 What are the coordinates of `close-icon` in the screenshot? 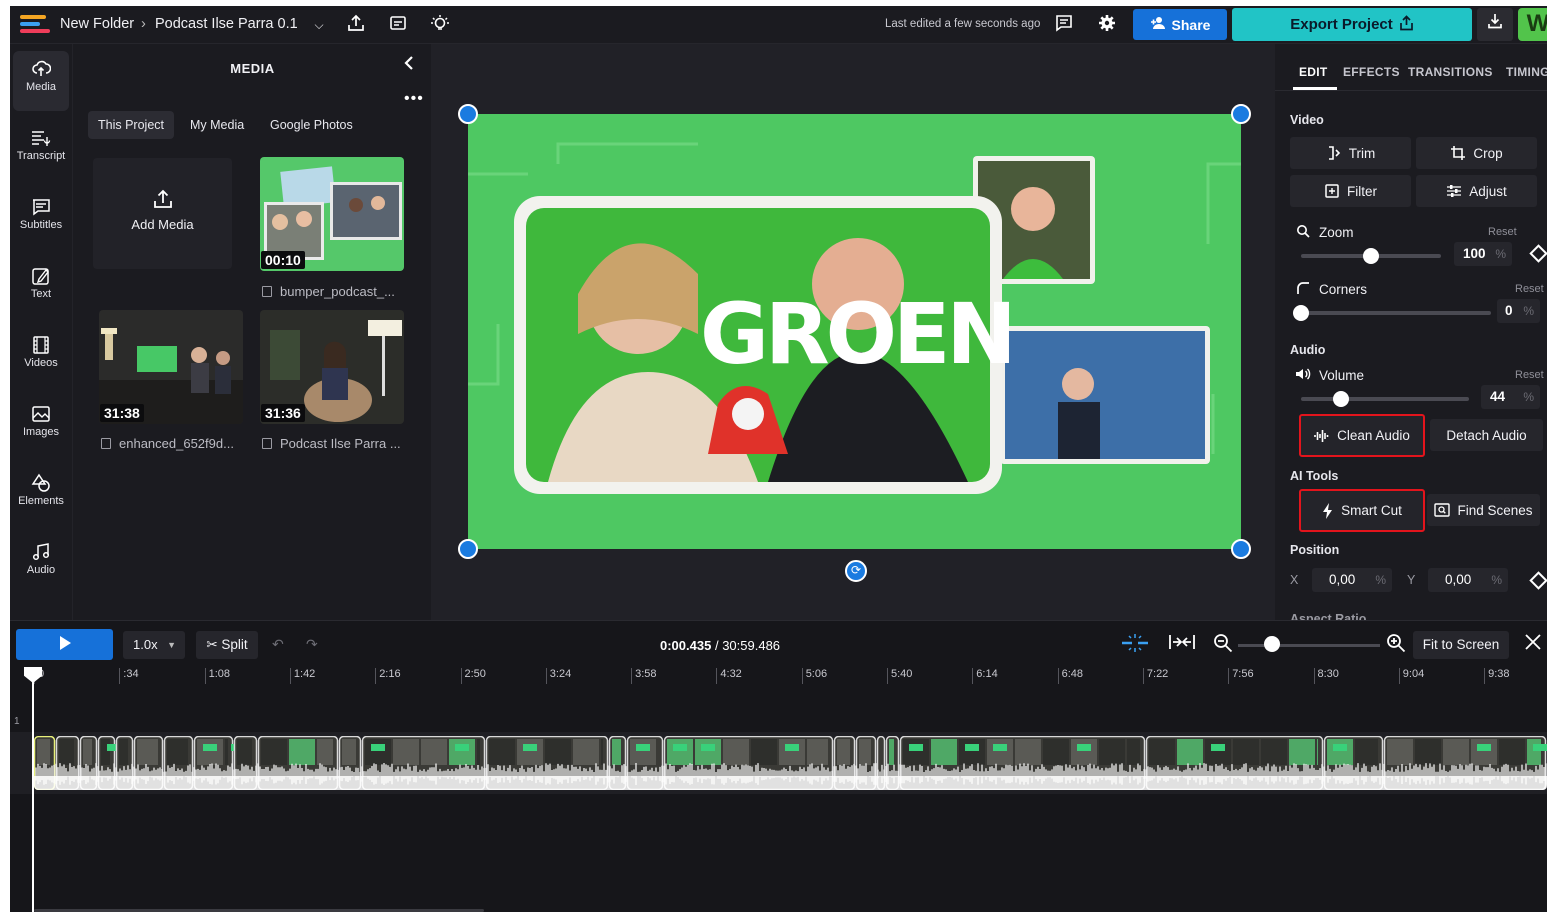 It's located at (1533, 644).